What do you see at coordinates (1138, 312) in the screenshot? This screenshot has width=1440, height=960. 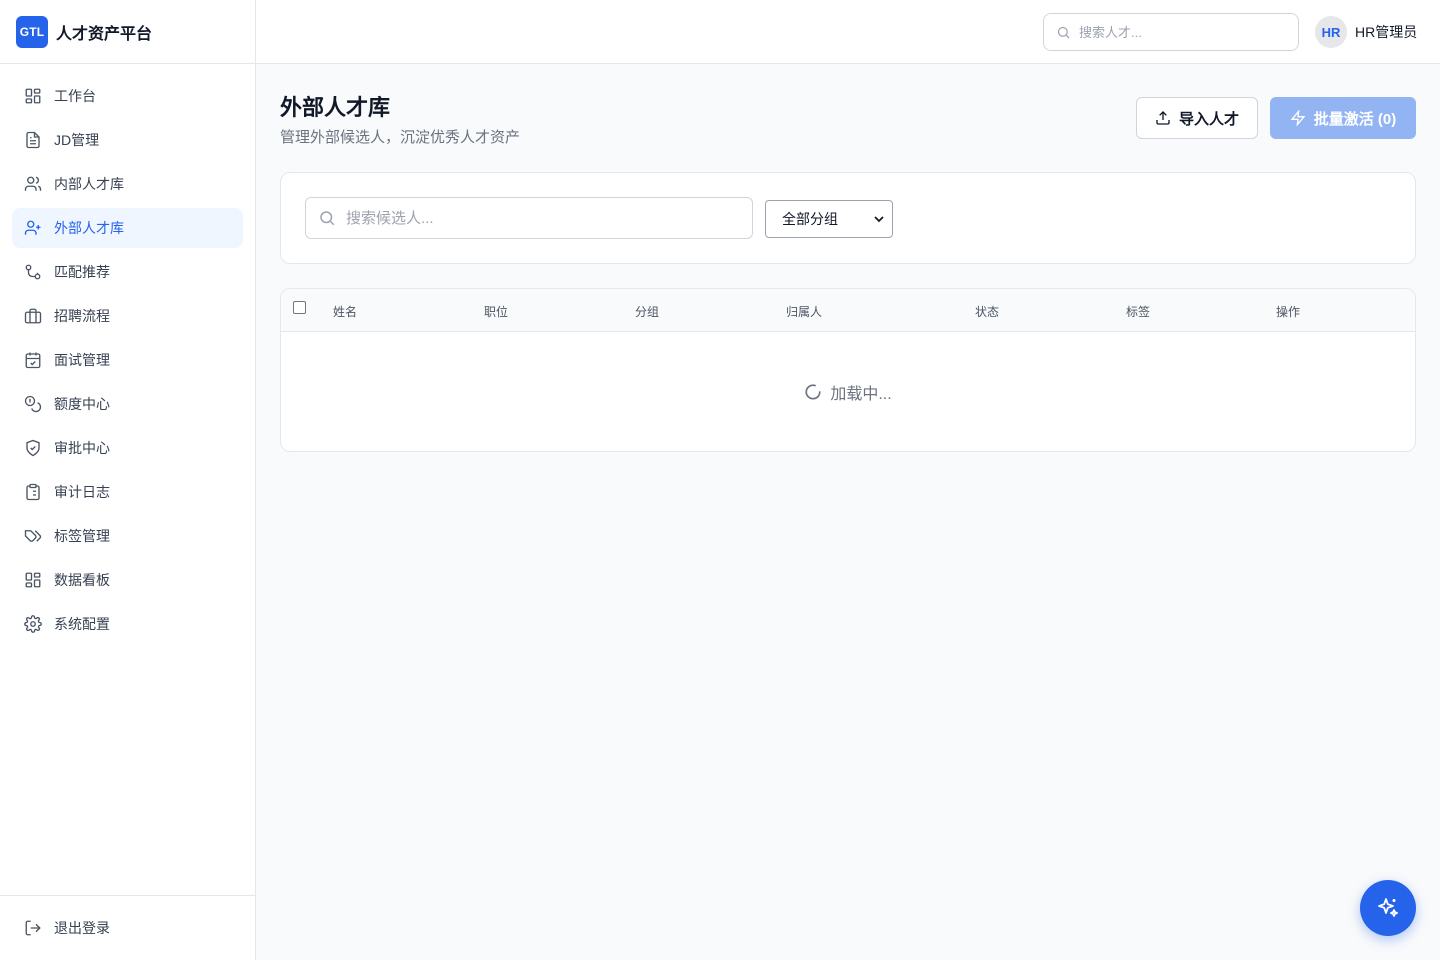 I see `column-header-tags: 标签` at bounding box center [1138, 312].